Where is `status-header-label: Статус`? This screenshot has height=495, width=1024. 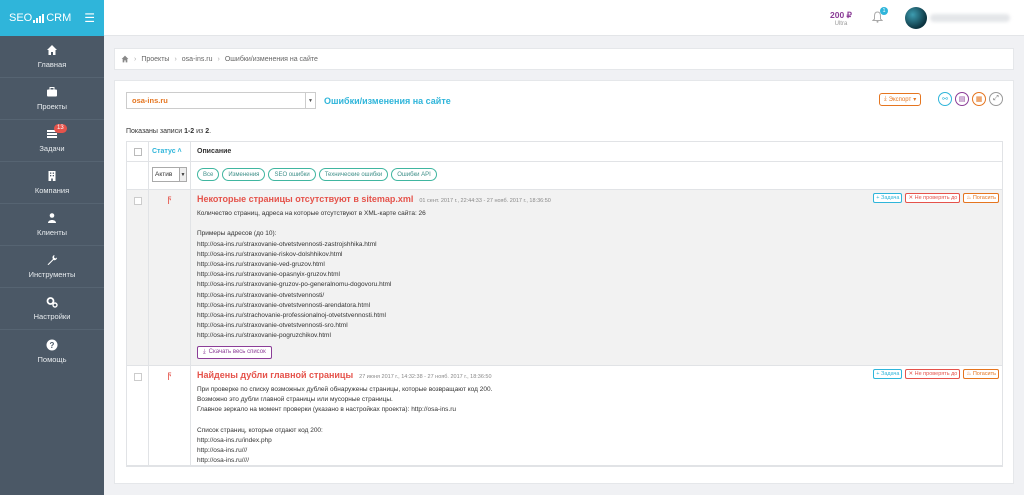 status-header-label: Статус is located at coordinates (164, 151).